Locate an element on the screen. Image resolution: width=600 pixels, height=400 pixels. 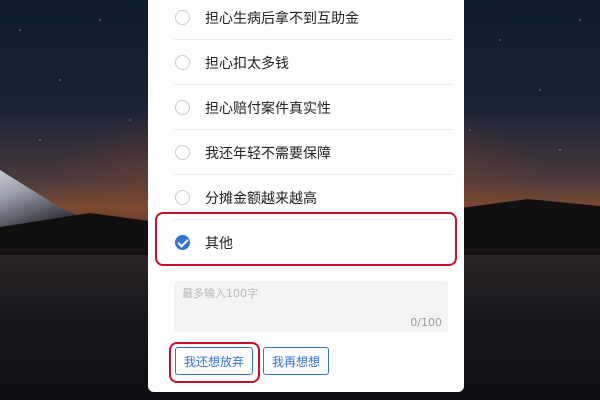
char-counter: 0/100 is located at coordinates (426, 322).